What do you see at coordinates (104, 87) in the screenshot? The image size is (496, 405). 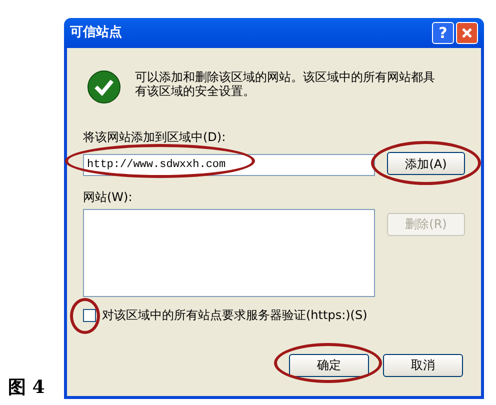 I see `checkmark-icon` at bounding box center [104, 87].